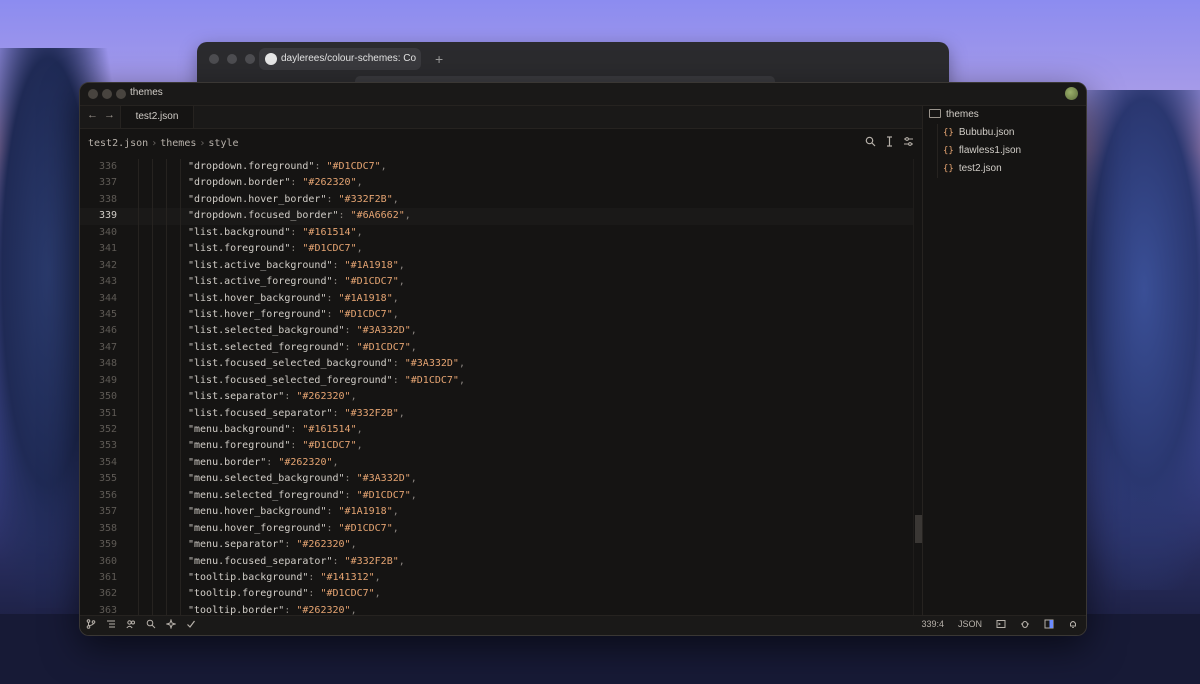  I want to click on line-number: 337, so click(98, 183).